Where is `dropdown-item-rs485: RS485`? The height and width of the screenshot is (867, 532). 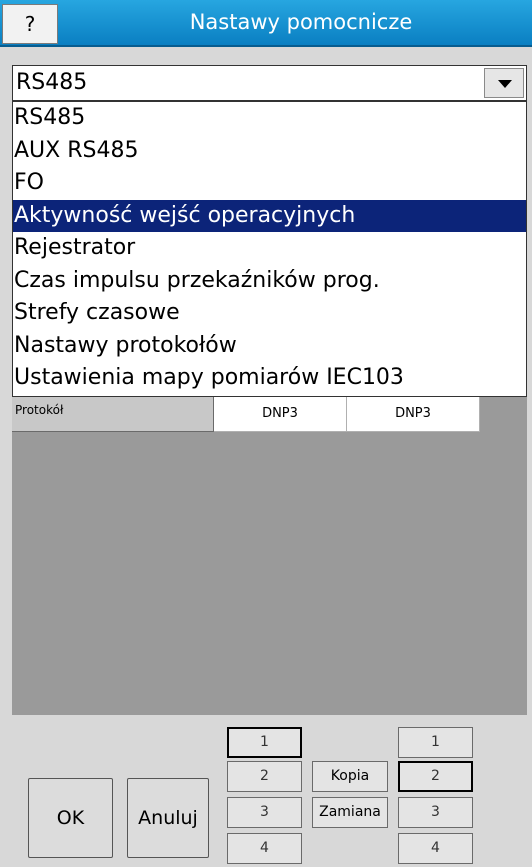 dropdown-item-rs485: RS485 is located at coordinates (269, 118).